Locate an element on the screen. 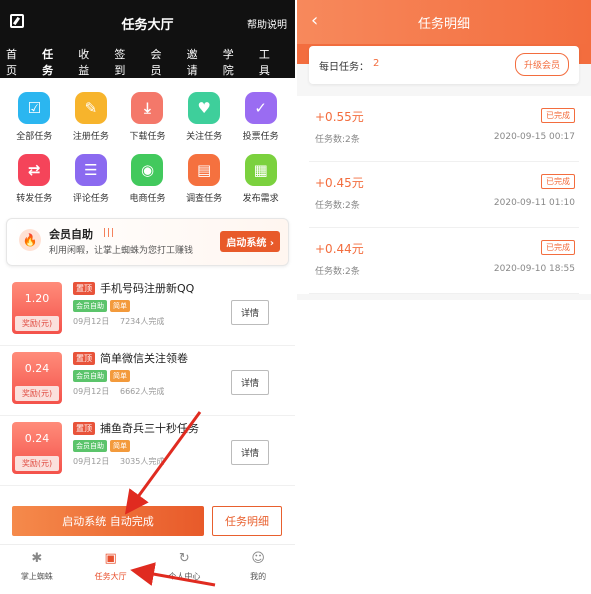 The image size is (591, 594). user-icon: ☺ is located at coordinates (258, 558).